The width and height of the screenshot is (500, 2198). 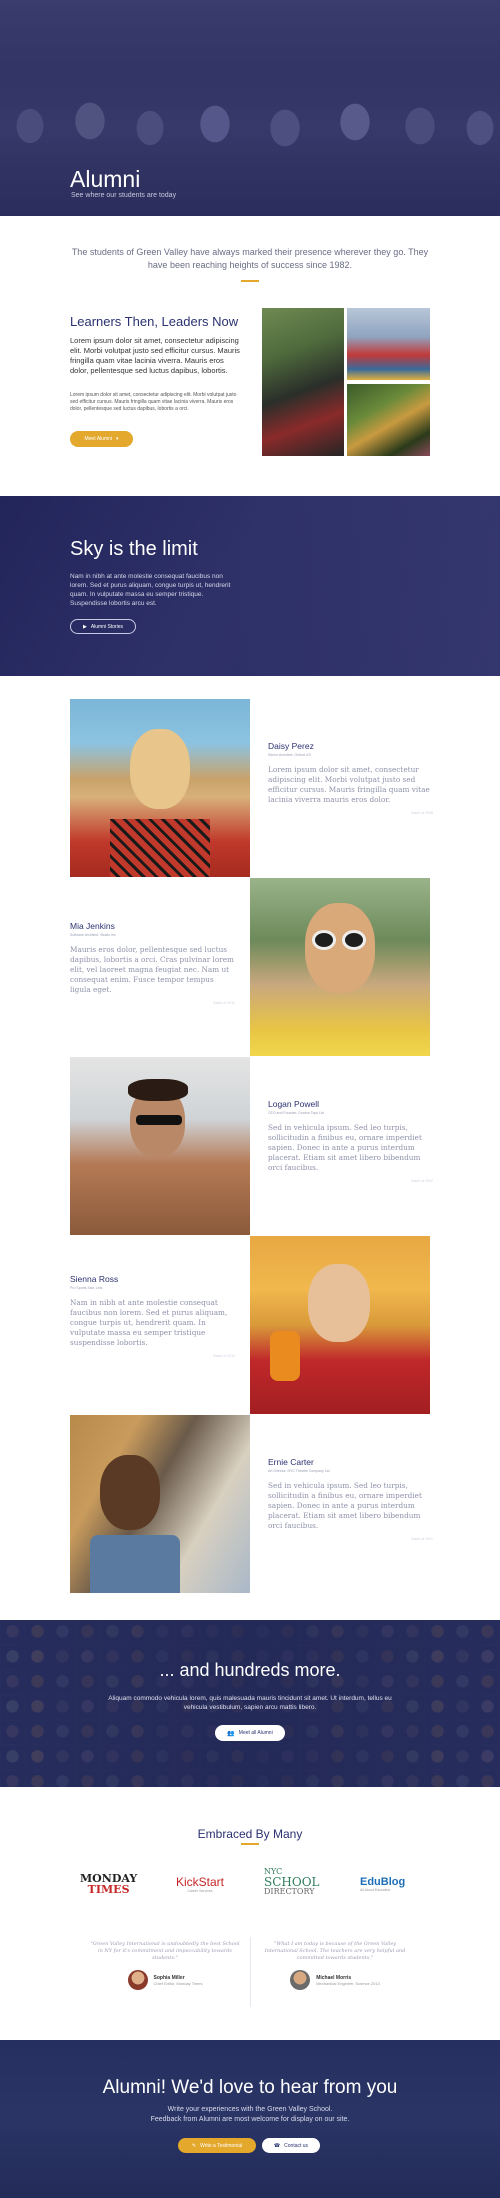 What do you see at coordinates (296, 2145) in the screenshot?
I see `contact-us-label: Contact us` at bounding box center [296, 2145].